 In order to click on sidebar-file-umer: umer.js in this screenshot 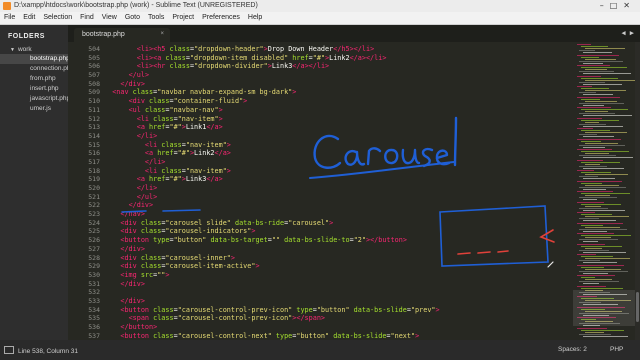, I will do `click(34, 109)`.